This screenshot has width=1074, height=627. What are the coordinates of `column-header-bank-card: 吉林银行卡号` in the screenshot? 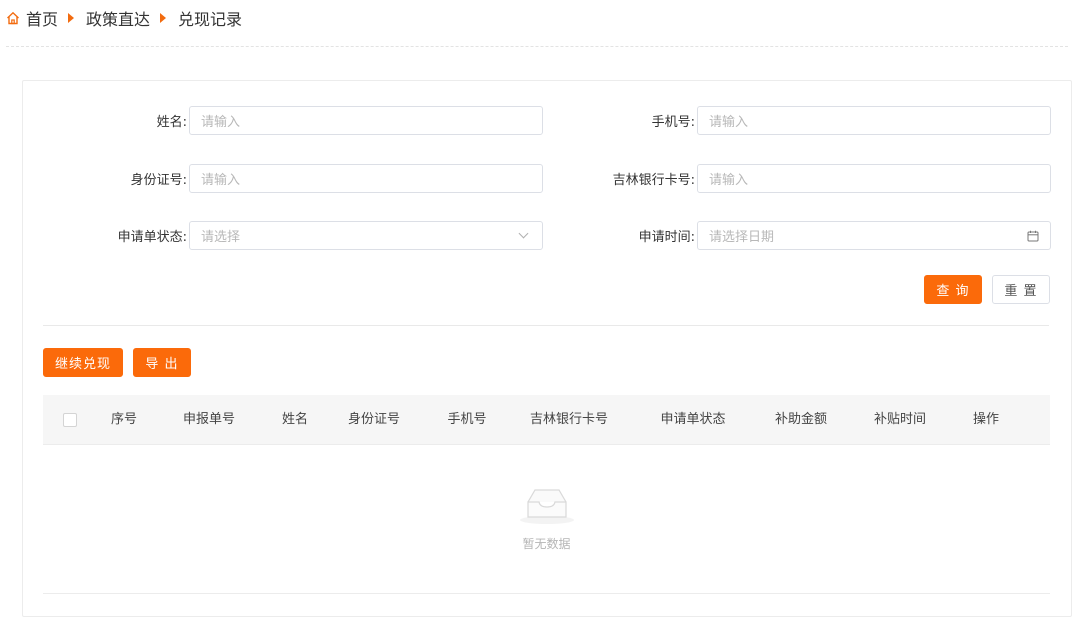 It's located at (569, 419).